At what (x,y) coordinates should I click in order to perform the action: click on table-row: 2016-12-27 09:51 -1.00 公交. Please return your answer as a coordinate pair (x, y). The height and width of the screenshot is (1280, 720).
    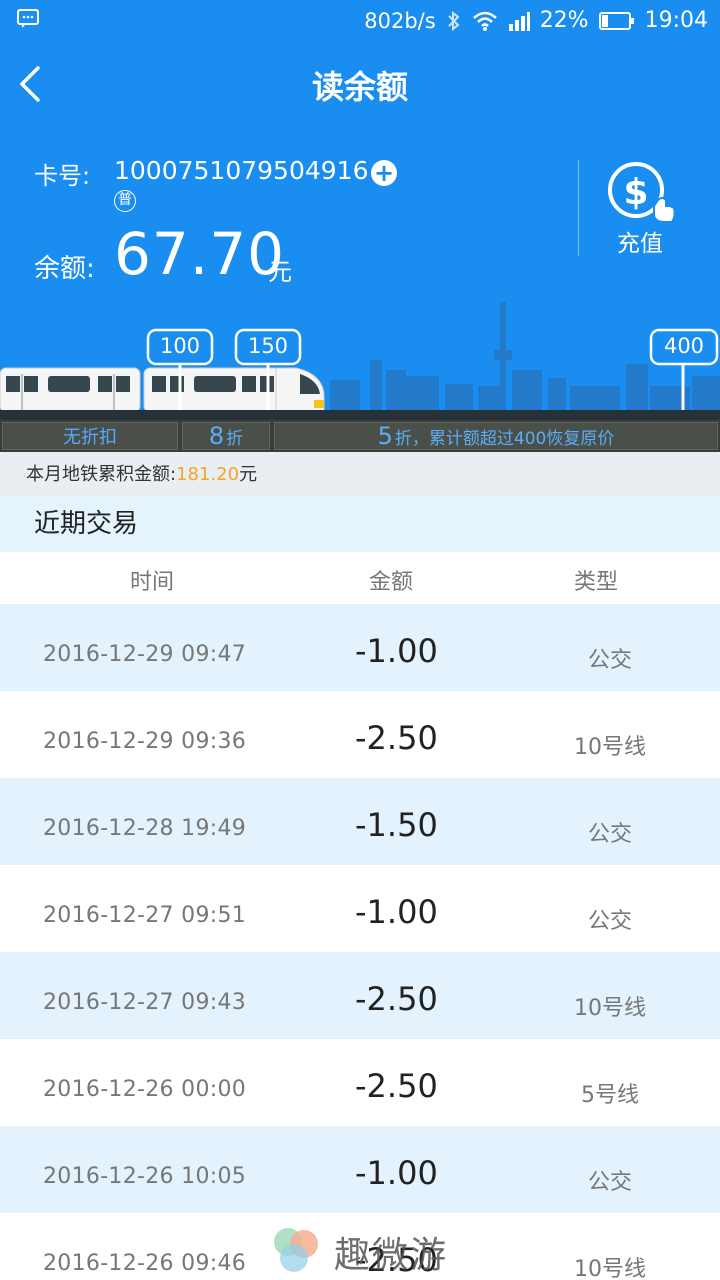
    Looking at the image, I should click on (360, 908).